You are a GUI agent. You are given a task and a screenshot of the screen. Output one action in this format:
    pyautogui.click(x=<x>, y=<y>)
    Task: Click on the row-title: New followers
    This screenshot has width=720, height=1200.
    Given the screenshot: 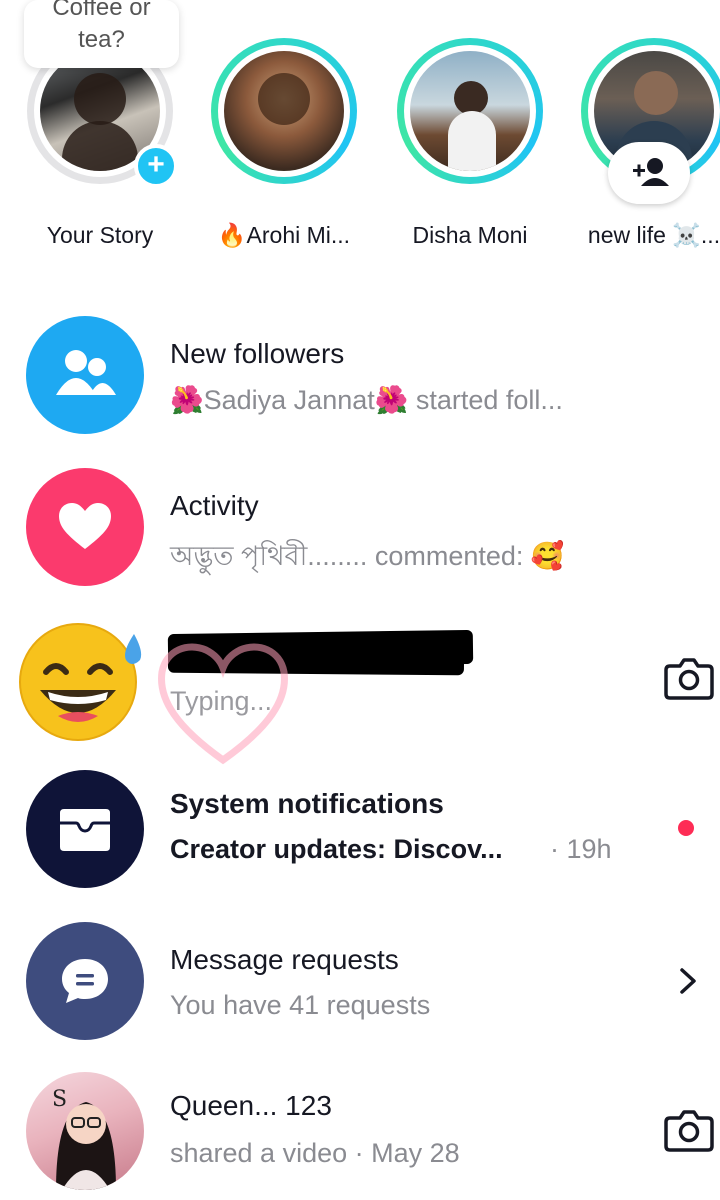 What is the action you would take?
    pyautogui.click(x=257, y=353)
    